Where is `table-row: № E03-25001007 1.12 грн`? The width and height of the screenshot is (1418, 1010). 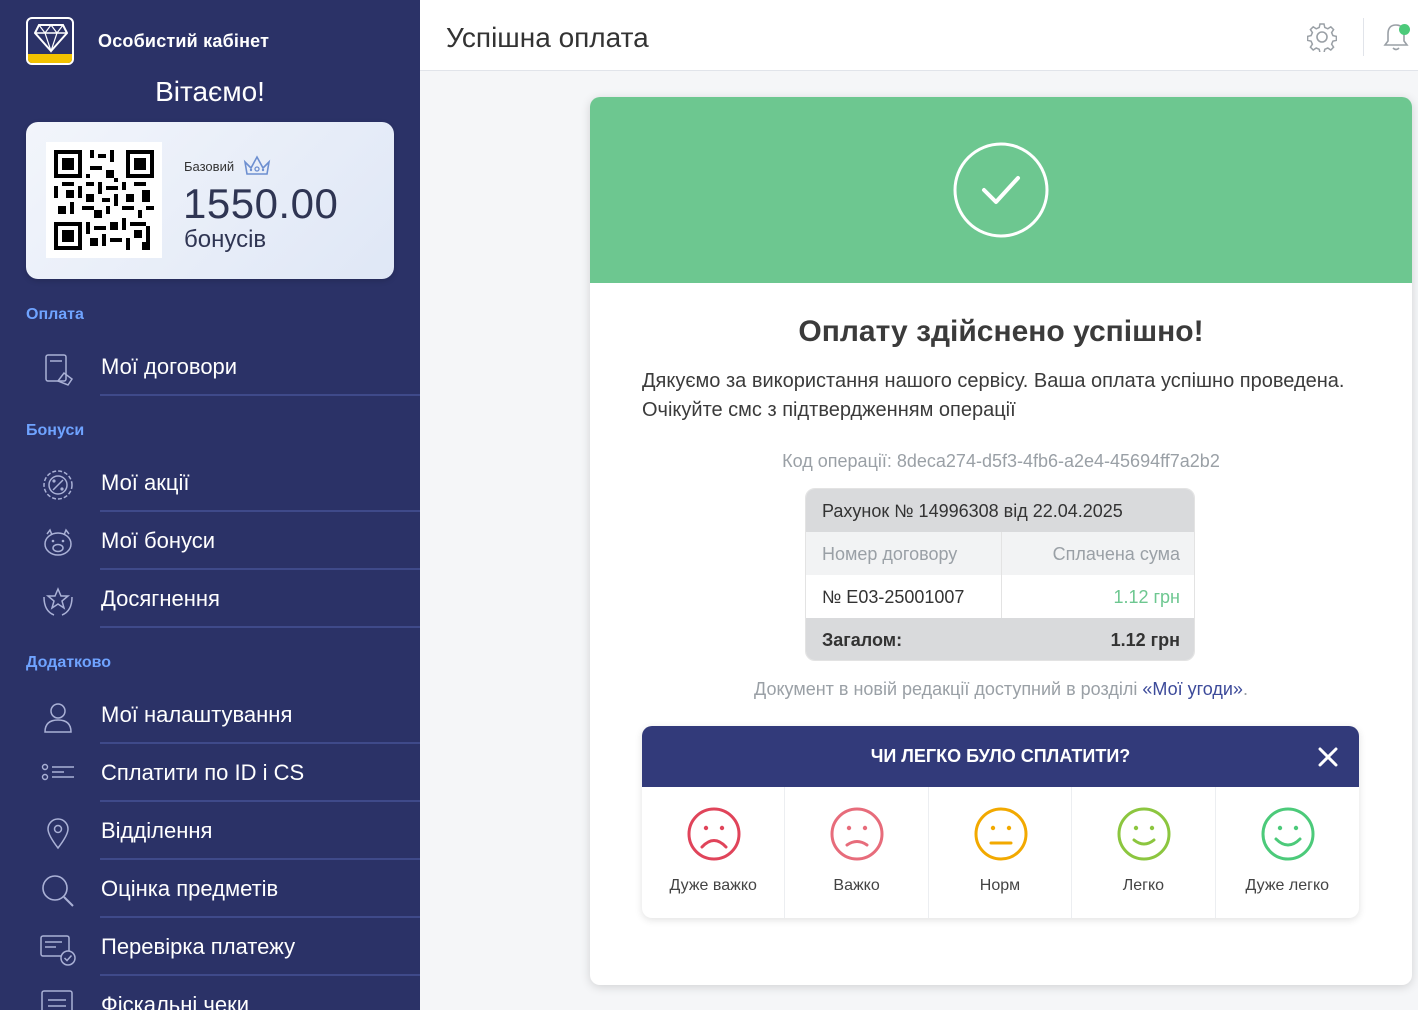 table-row: № E03-25001007 1.12 грн is located at coordinates (1000, 596).